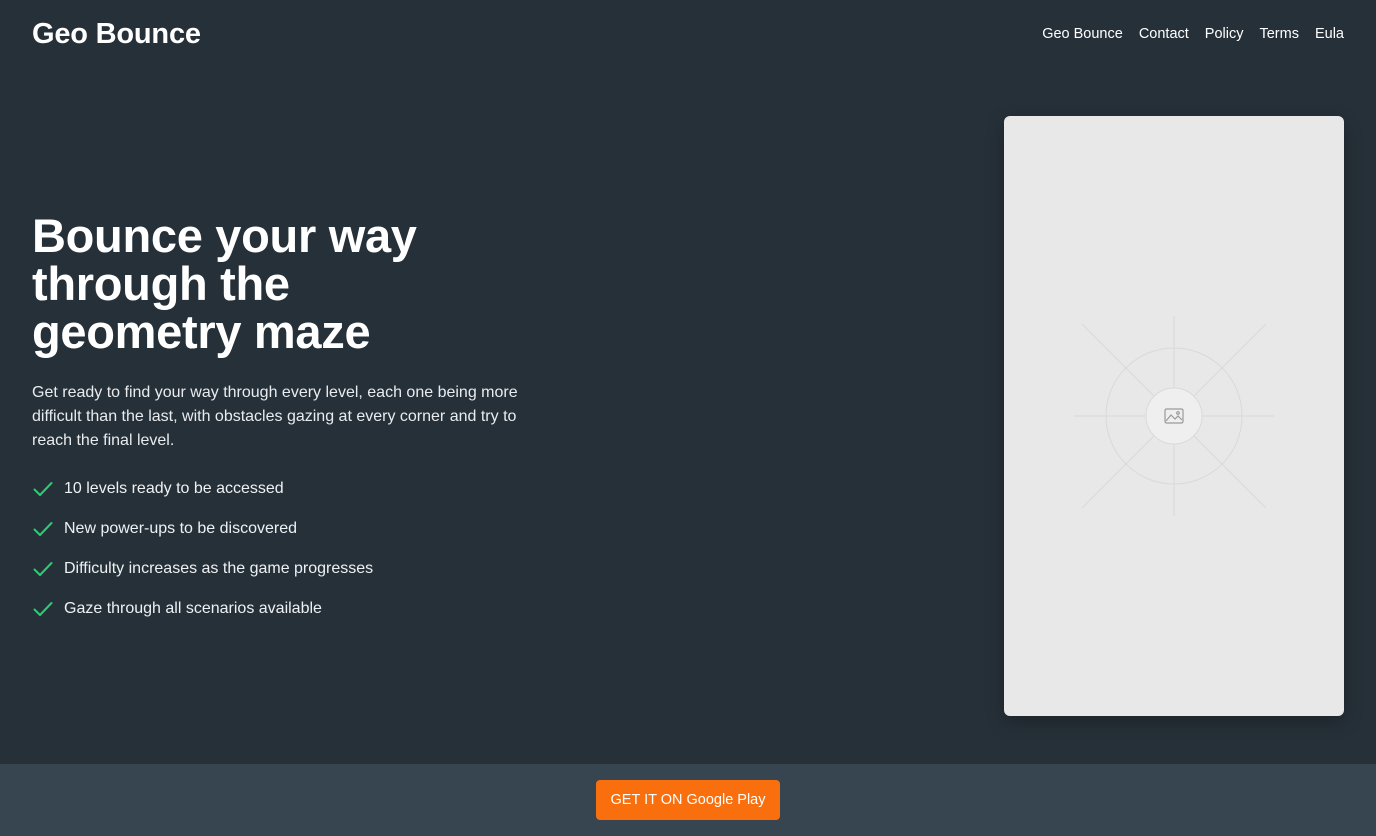  I want to click on feature-text: 10 levels ready to be accessed, so click(174, 488).